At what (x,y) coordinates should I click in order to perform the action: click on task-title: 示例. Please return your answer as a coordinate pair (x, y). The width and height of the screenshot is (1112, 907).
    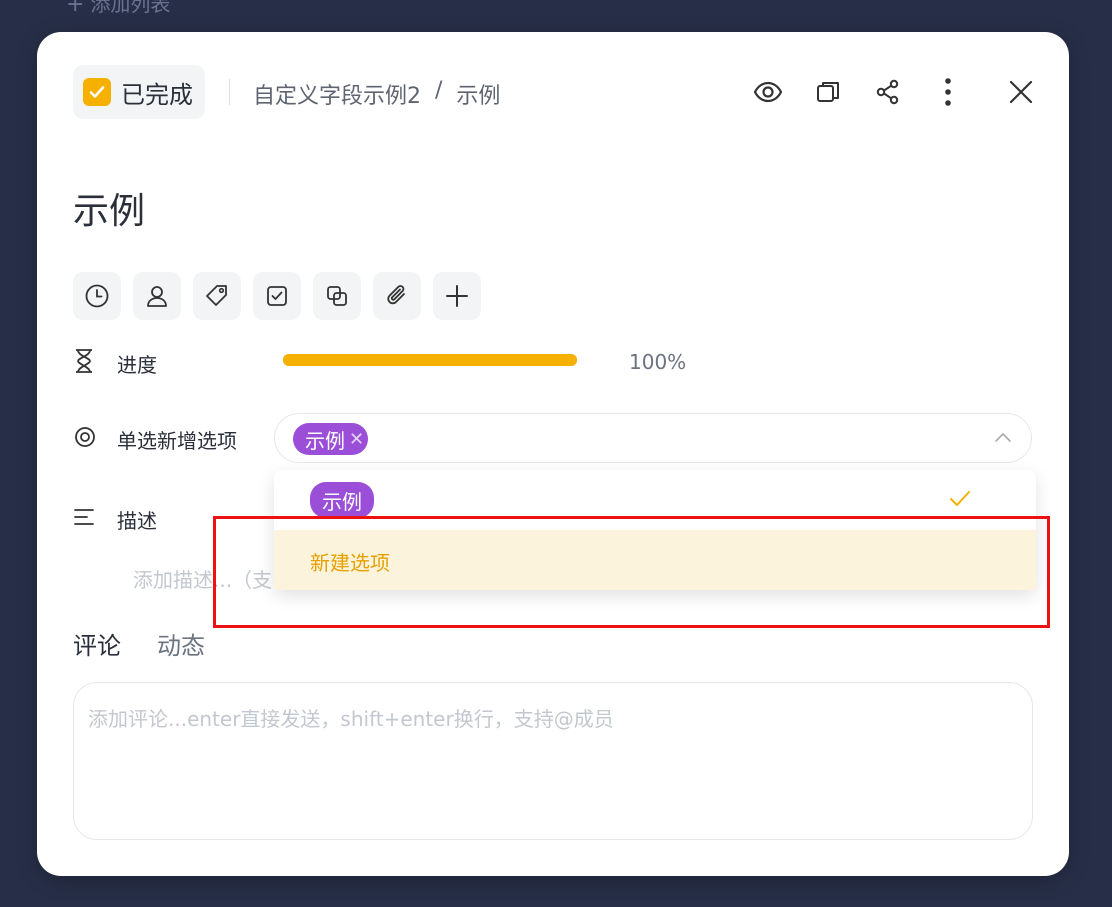
    Looking at the image, I should click on (109, 208).